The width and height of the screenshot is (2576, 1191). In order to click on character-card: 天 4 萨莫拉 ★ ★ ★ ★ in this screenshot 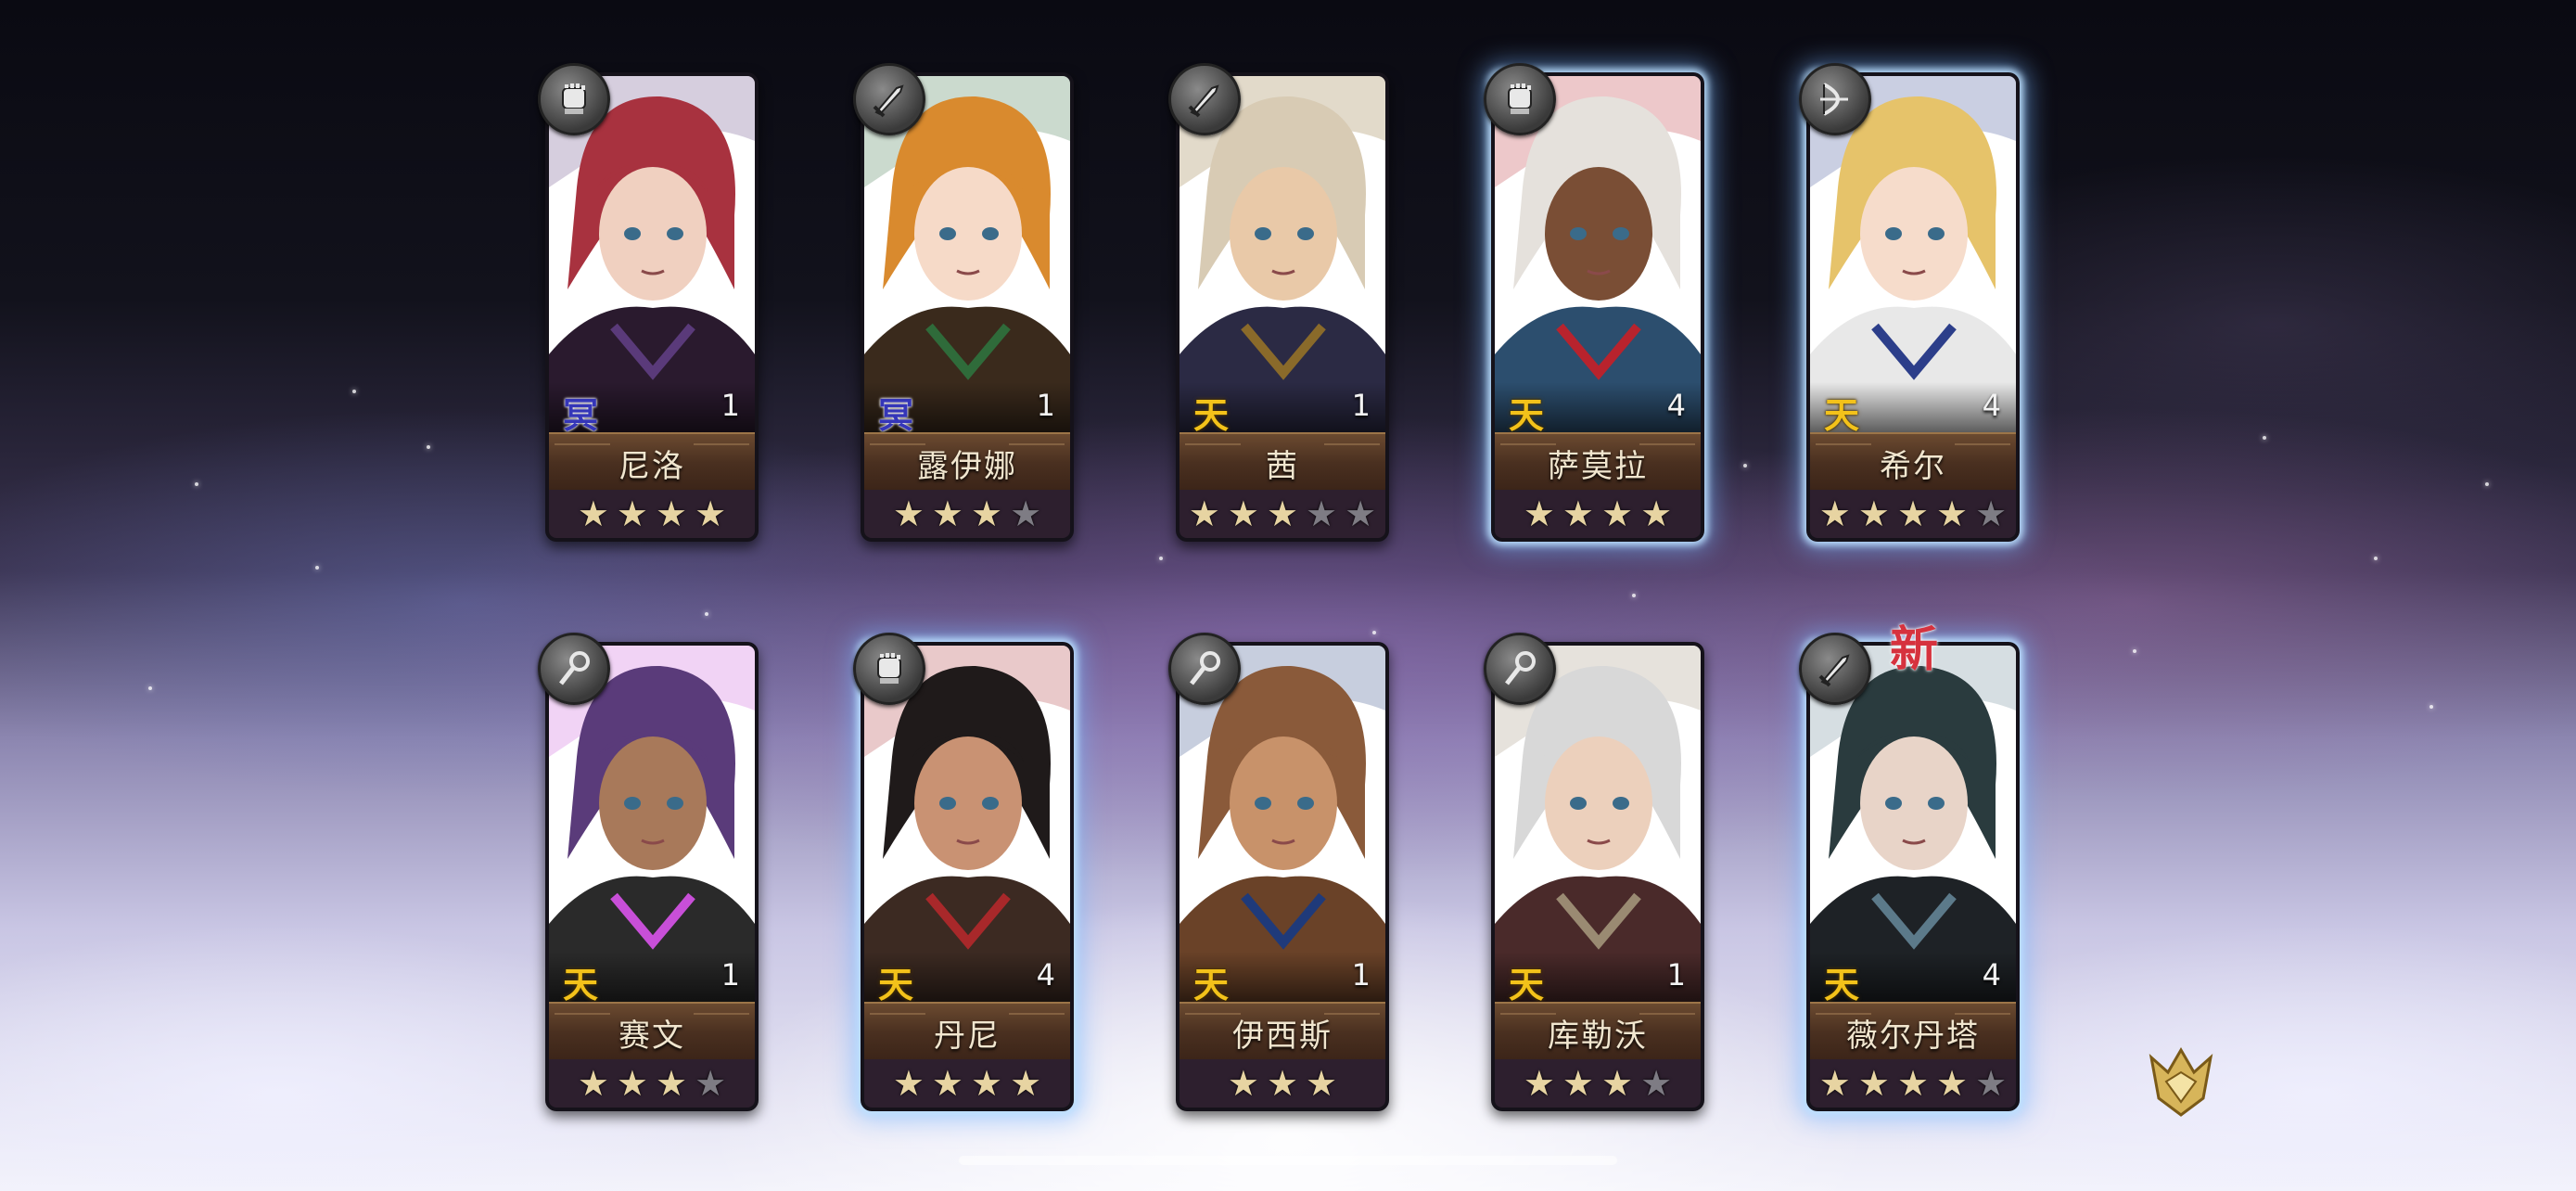, I will do `click(1594, 302)`.